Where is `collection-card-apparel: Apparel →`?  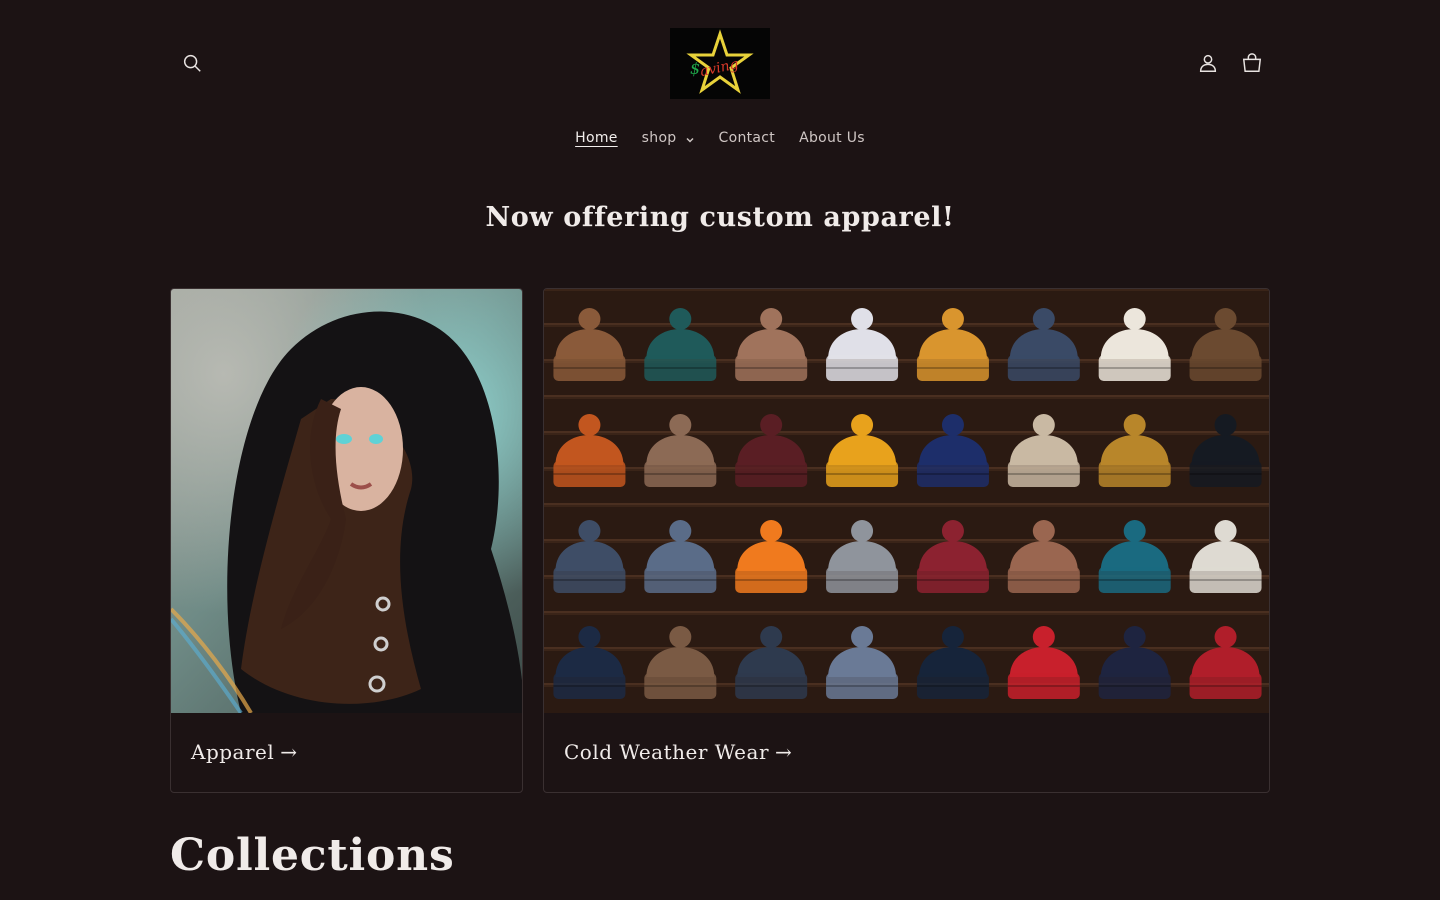
collection-card-apparel: Apparel → is located at coordinates (346, 540).